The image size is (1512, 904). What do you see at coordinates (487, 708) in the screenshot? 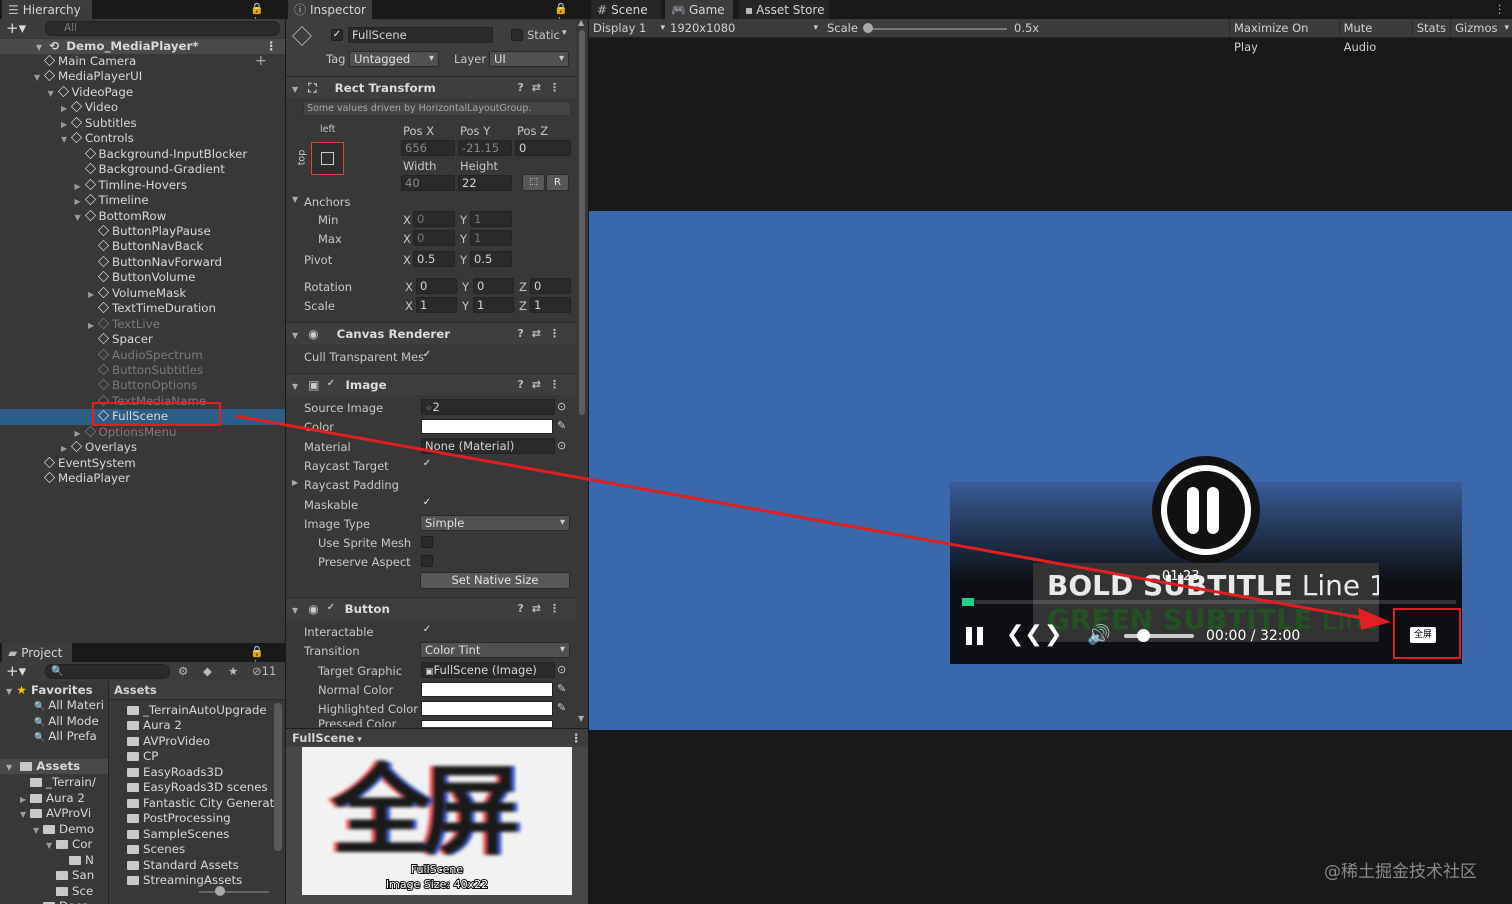
I see `highlighted-color-swatch` at bounding box center [487, 708].